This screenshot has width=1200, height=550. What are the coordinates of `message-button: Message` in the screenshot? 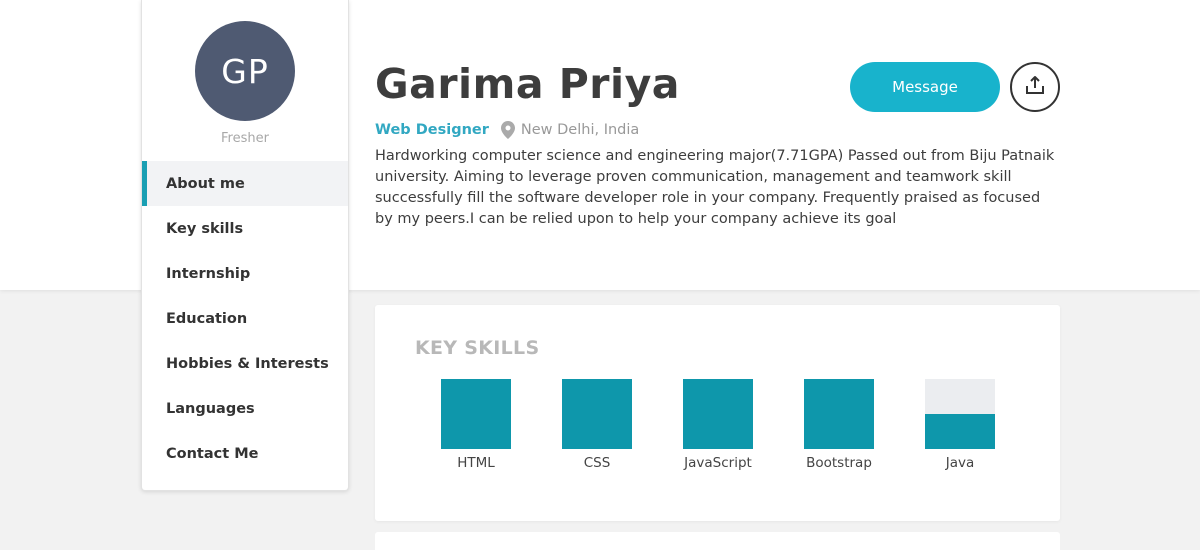 It's located at (925, 87).